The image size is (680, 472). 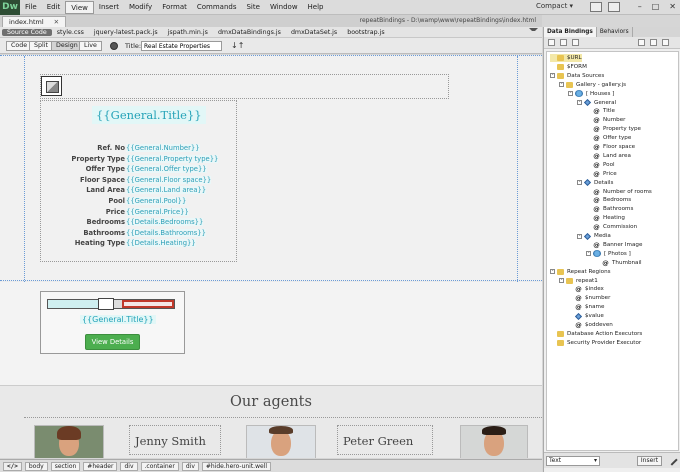 What do you see at coordinates (365, 32) in the screenshot?
I see `related-file-tab: bootstrap.js` at bounding box center [365, 32].